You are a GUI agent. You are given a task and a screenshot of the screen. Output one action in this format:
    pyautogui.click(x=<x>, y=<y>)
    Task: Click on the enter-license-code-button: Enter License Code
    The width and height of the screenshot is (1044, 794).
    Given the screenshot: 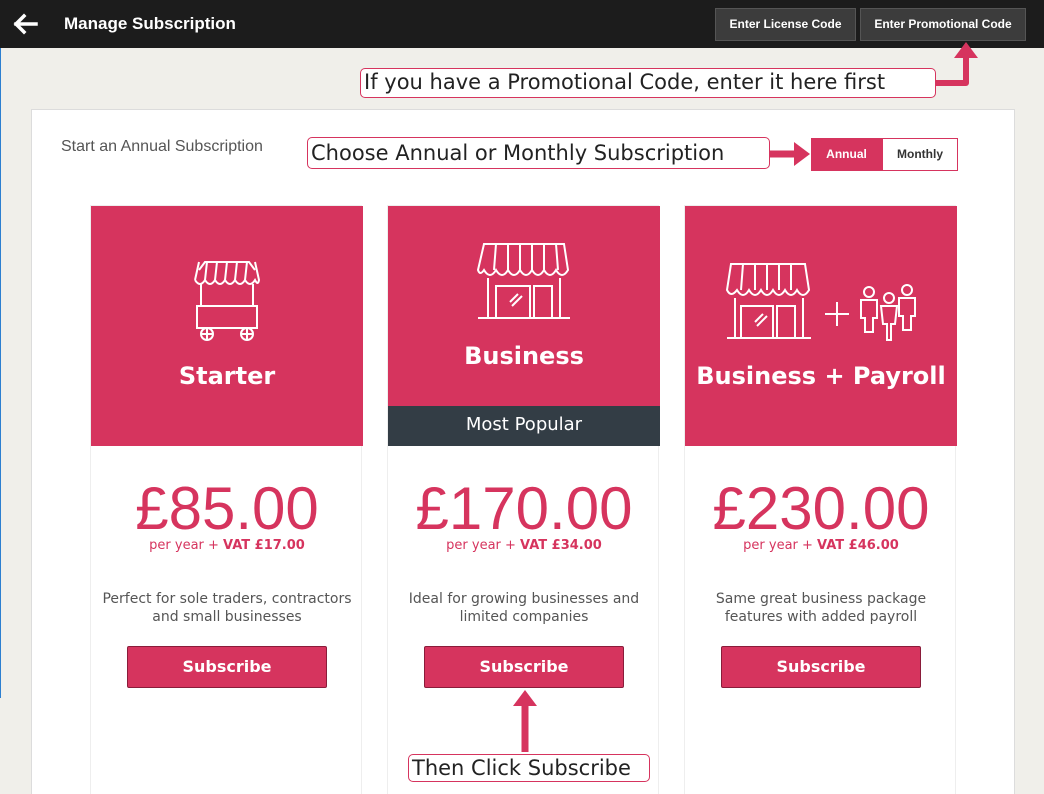 What is the action you would take?
    pyautogui.click(x=785, y=24)
    